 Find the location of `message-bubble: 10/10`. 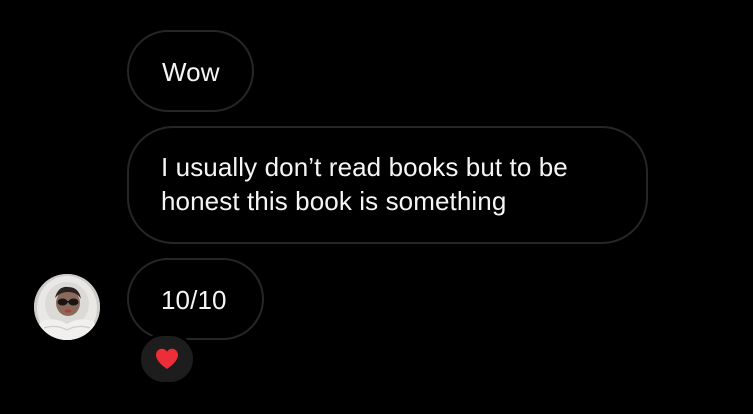

message-bubble: 10/10 is located at coordinates (195, 299).